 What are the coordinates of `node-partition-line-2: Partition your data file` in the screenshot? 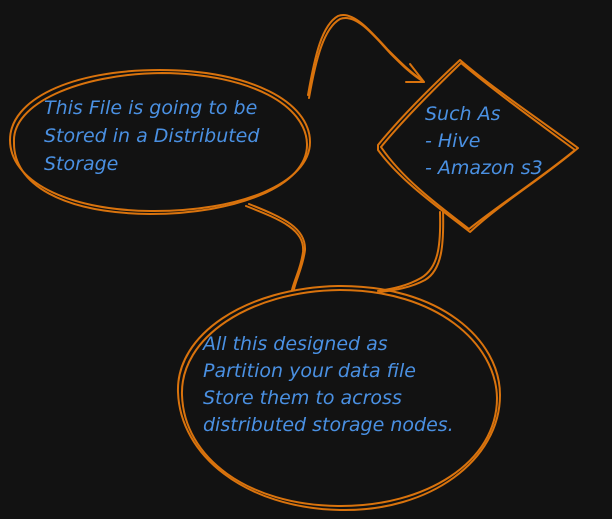 It's located at (309, 371).